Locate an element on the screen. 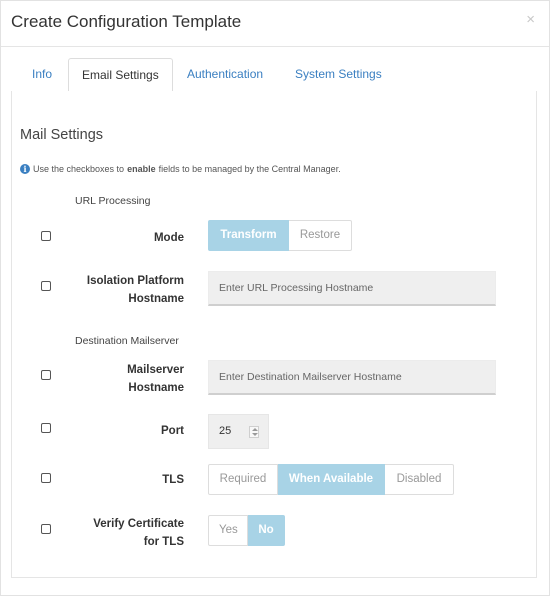  tls-enable-checkbox is located at coordinates (46, 478).